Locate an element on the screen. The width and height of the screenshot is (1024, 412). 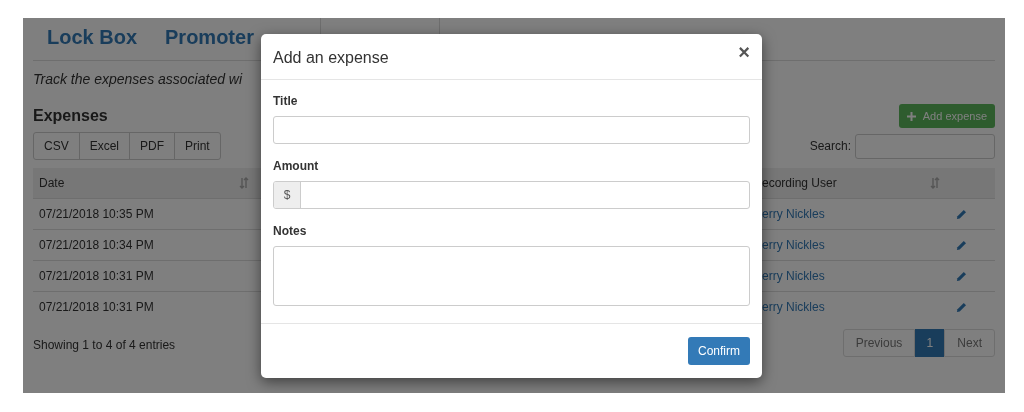
modal-title: Add an expense is located at coordinates (331, 58).